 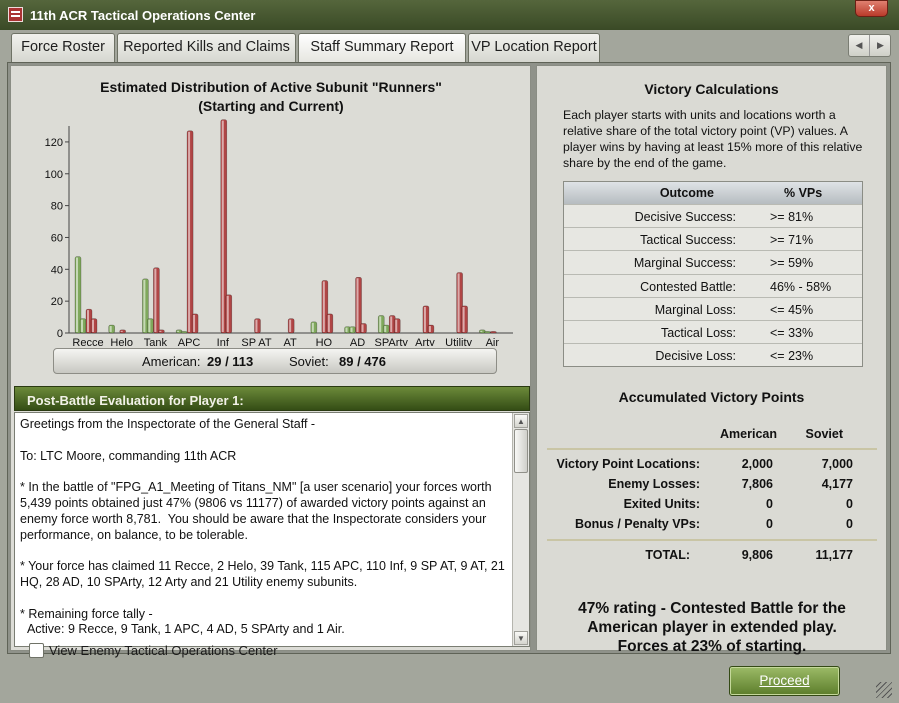 What do you see at coordinates (688, 286) in the screenshot?
I see `outcome-name: Contested Battle:` at bounding box center [688, 286].